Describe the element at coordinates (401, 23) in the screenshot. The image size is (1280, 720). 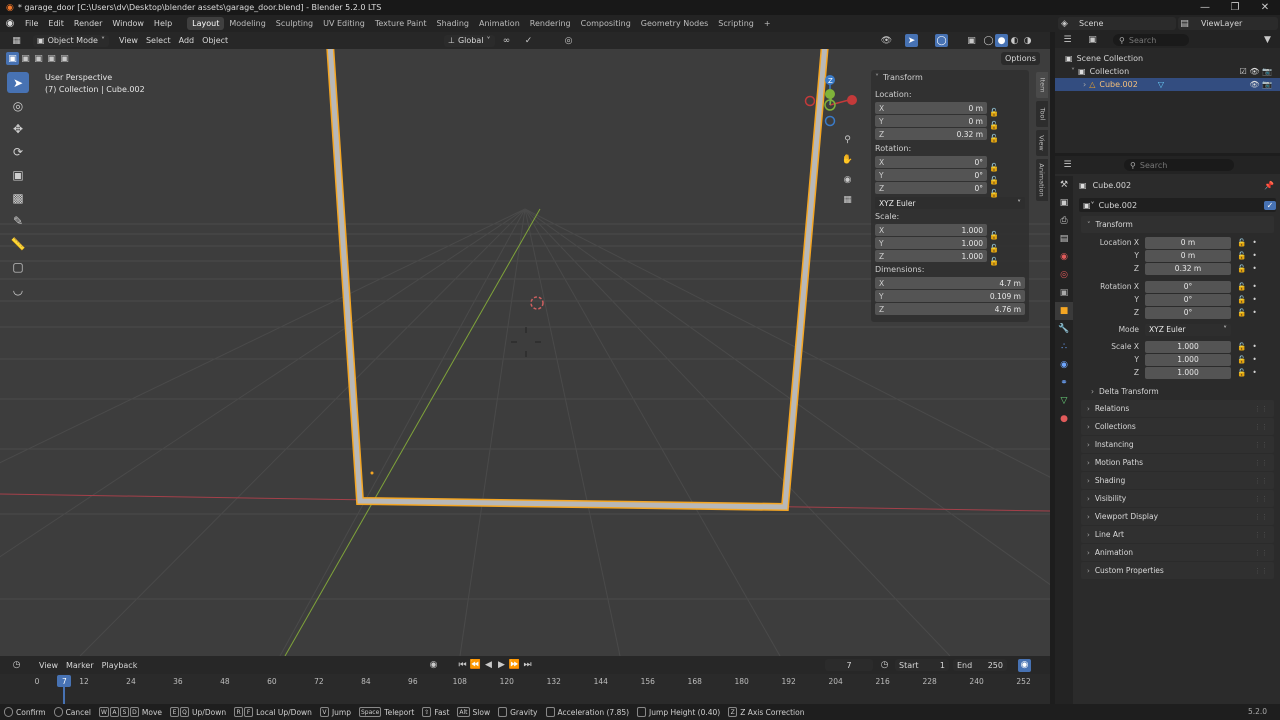
I see `tab-texture-paint: Texture Paint` at that location.